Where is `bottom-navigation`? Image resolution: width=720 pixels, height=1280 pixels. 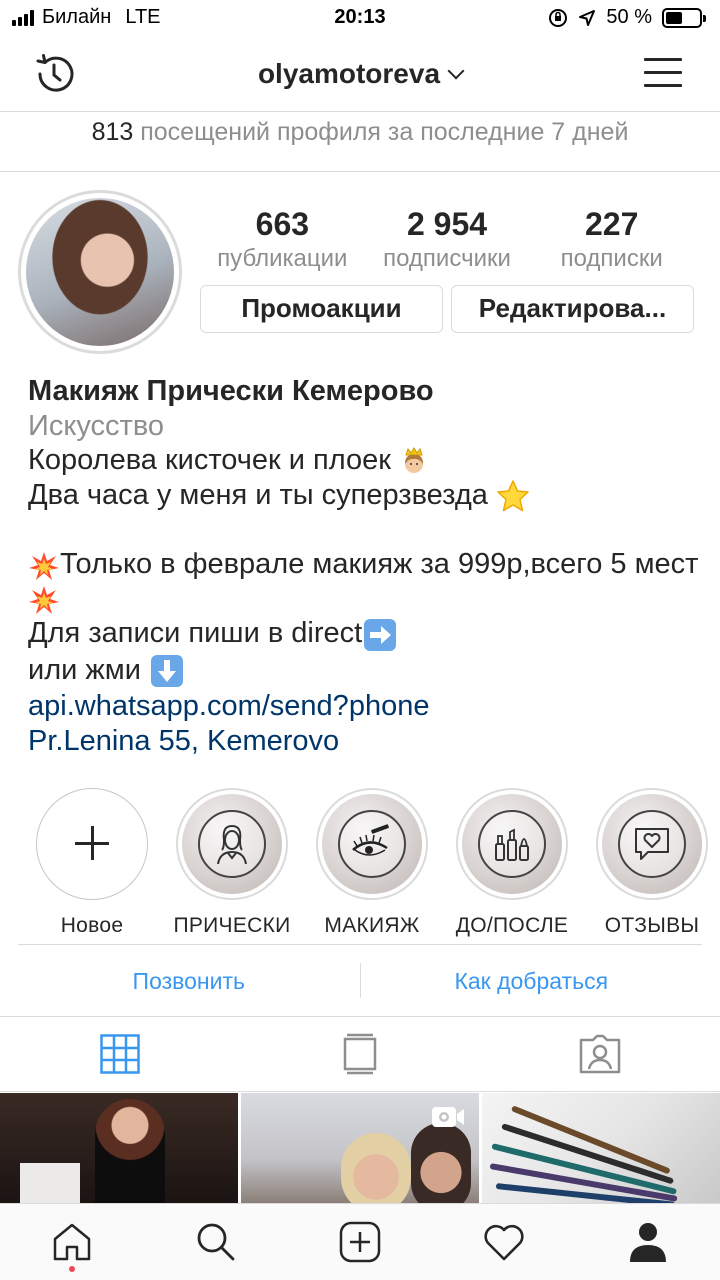 bottom-navigation is located at coordinates (360, 1241).